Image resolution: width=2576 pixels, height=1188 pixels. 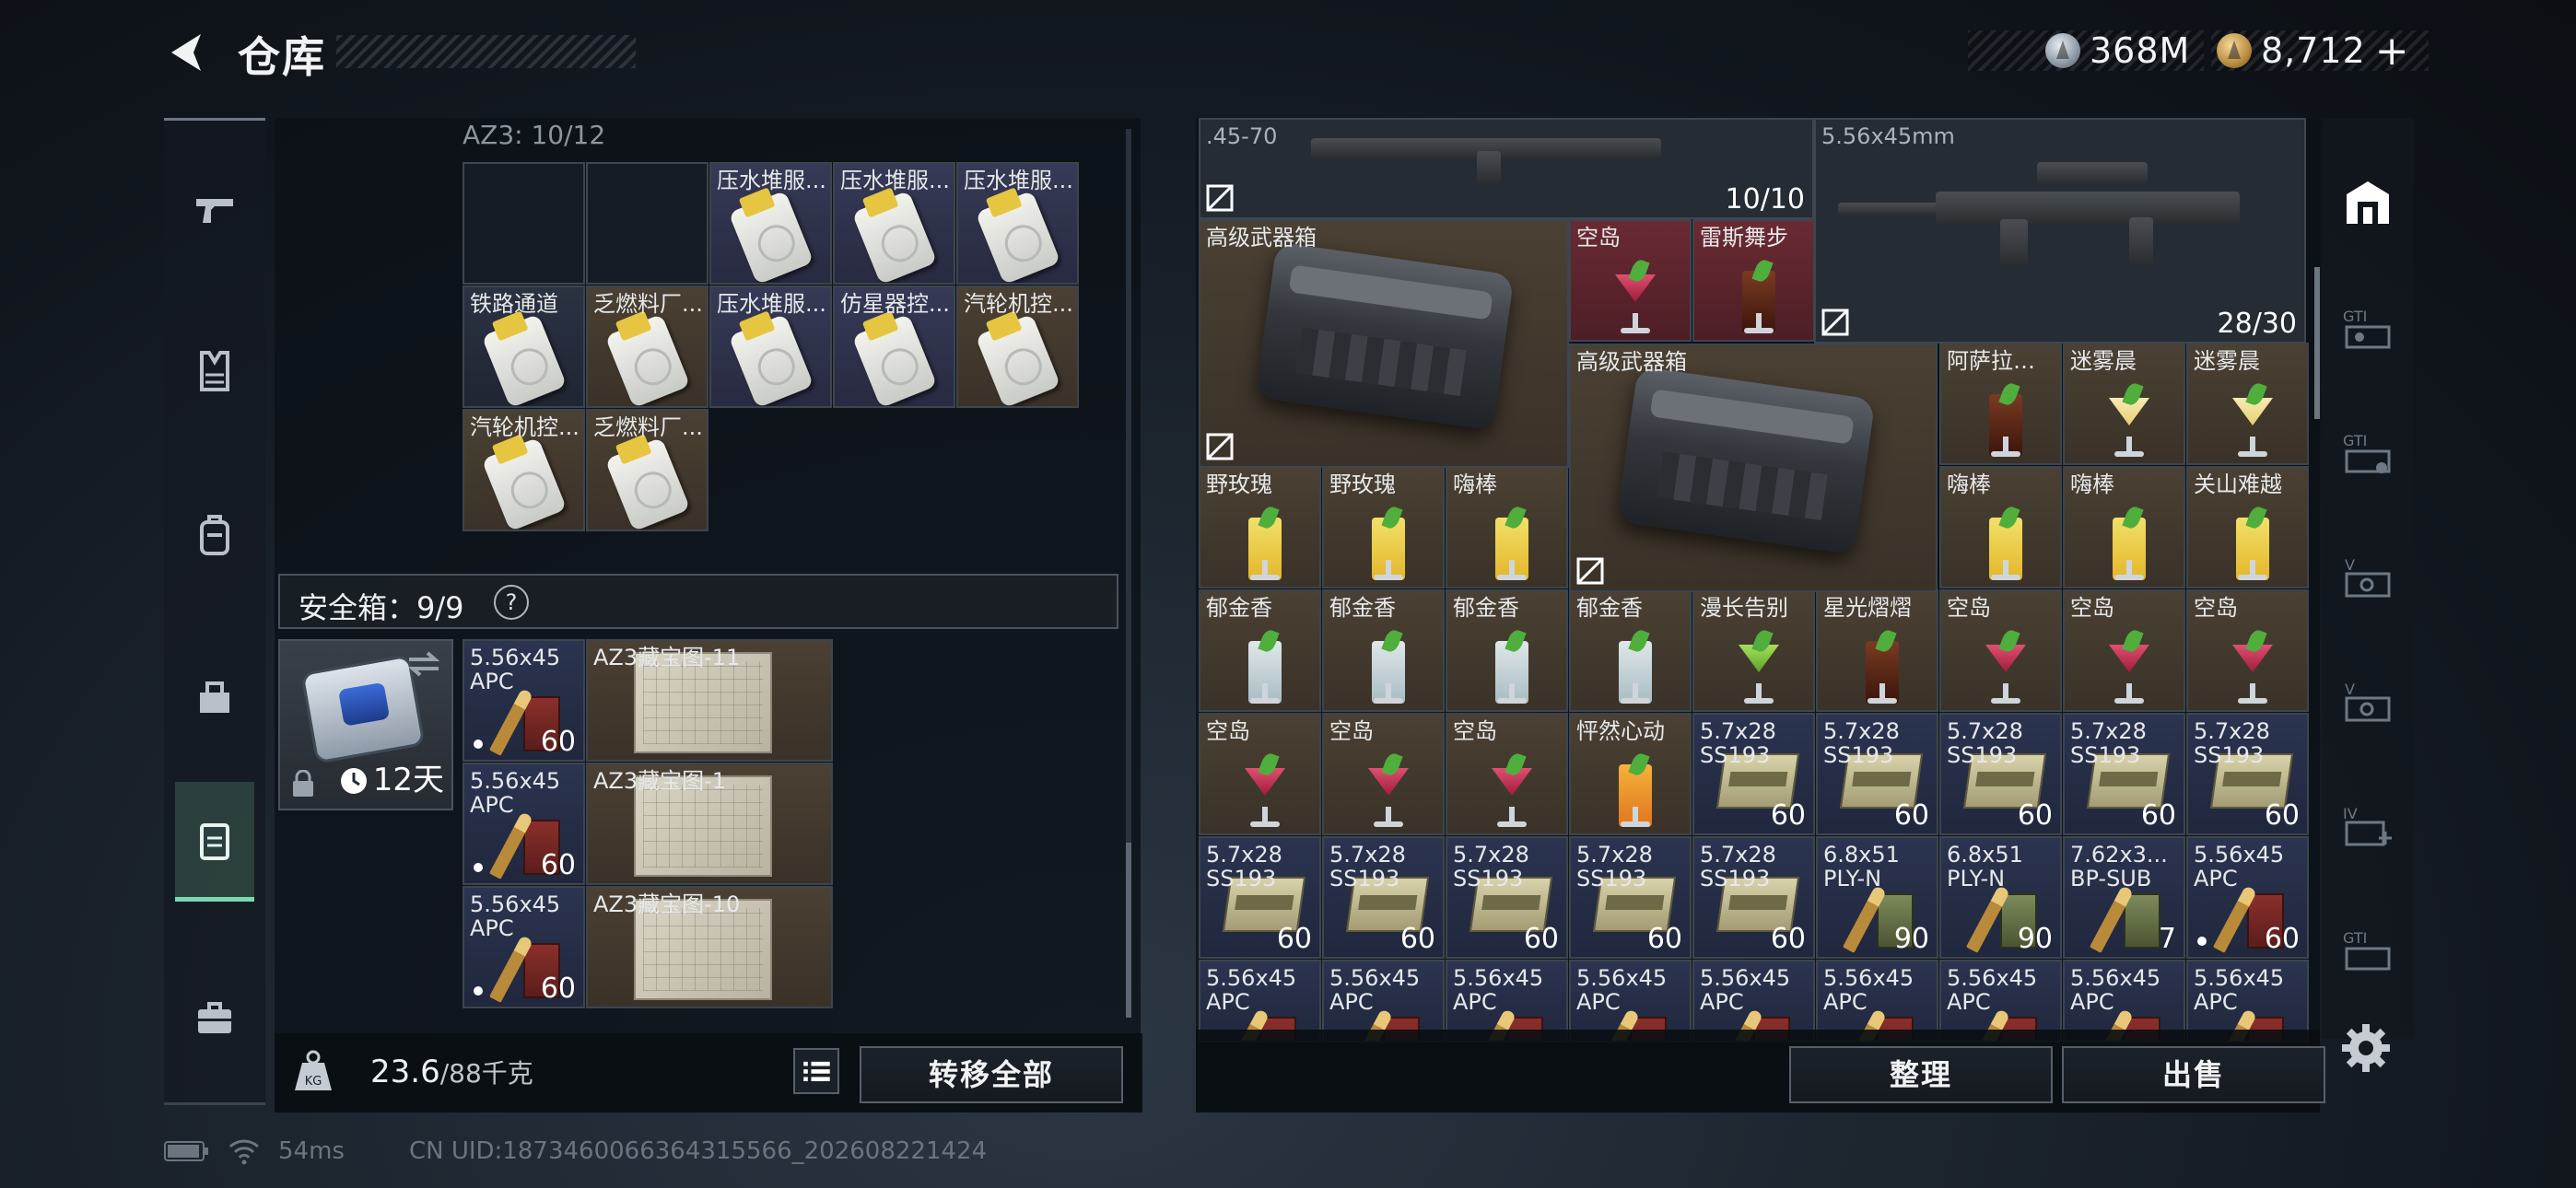 What do you see at coordinates (187, 52) in the screenshot?
I see `back-arrow-icon` at bounding box center [187, 52].